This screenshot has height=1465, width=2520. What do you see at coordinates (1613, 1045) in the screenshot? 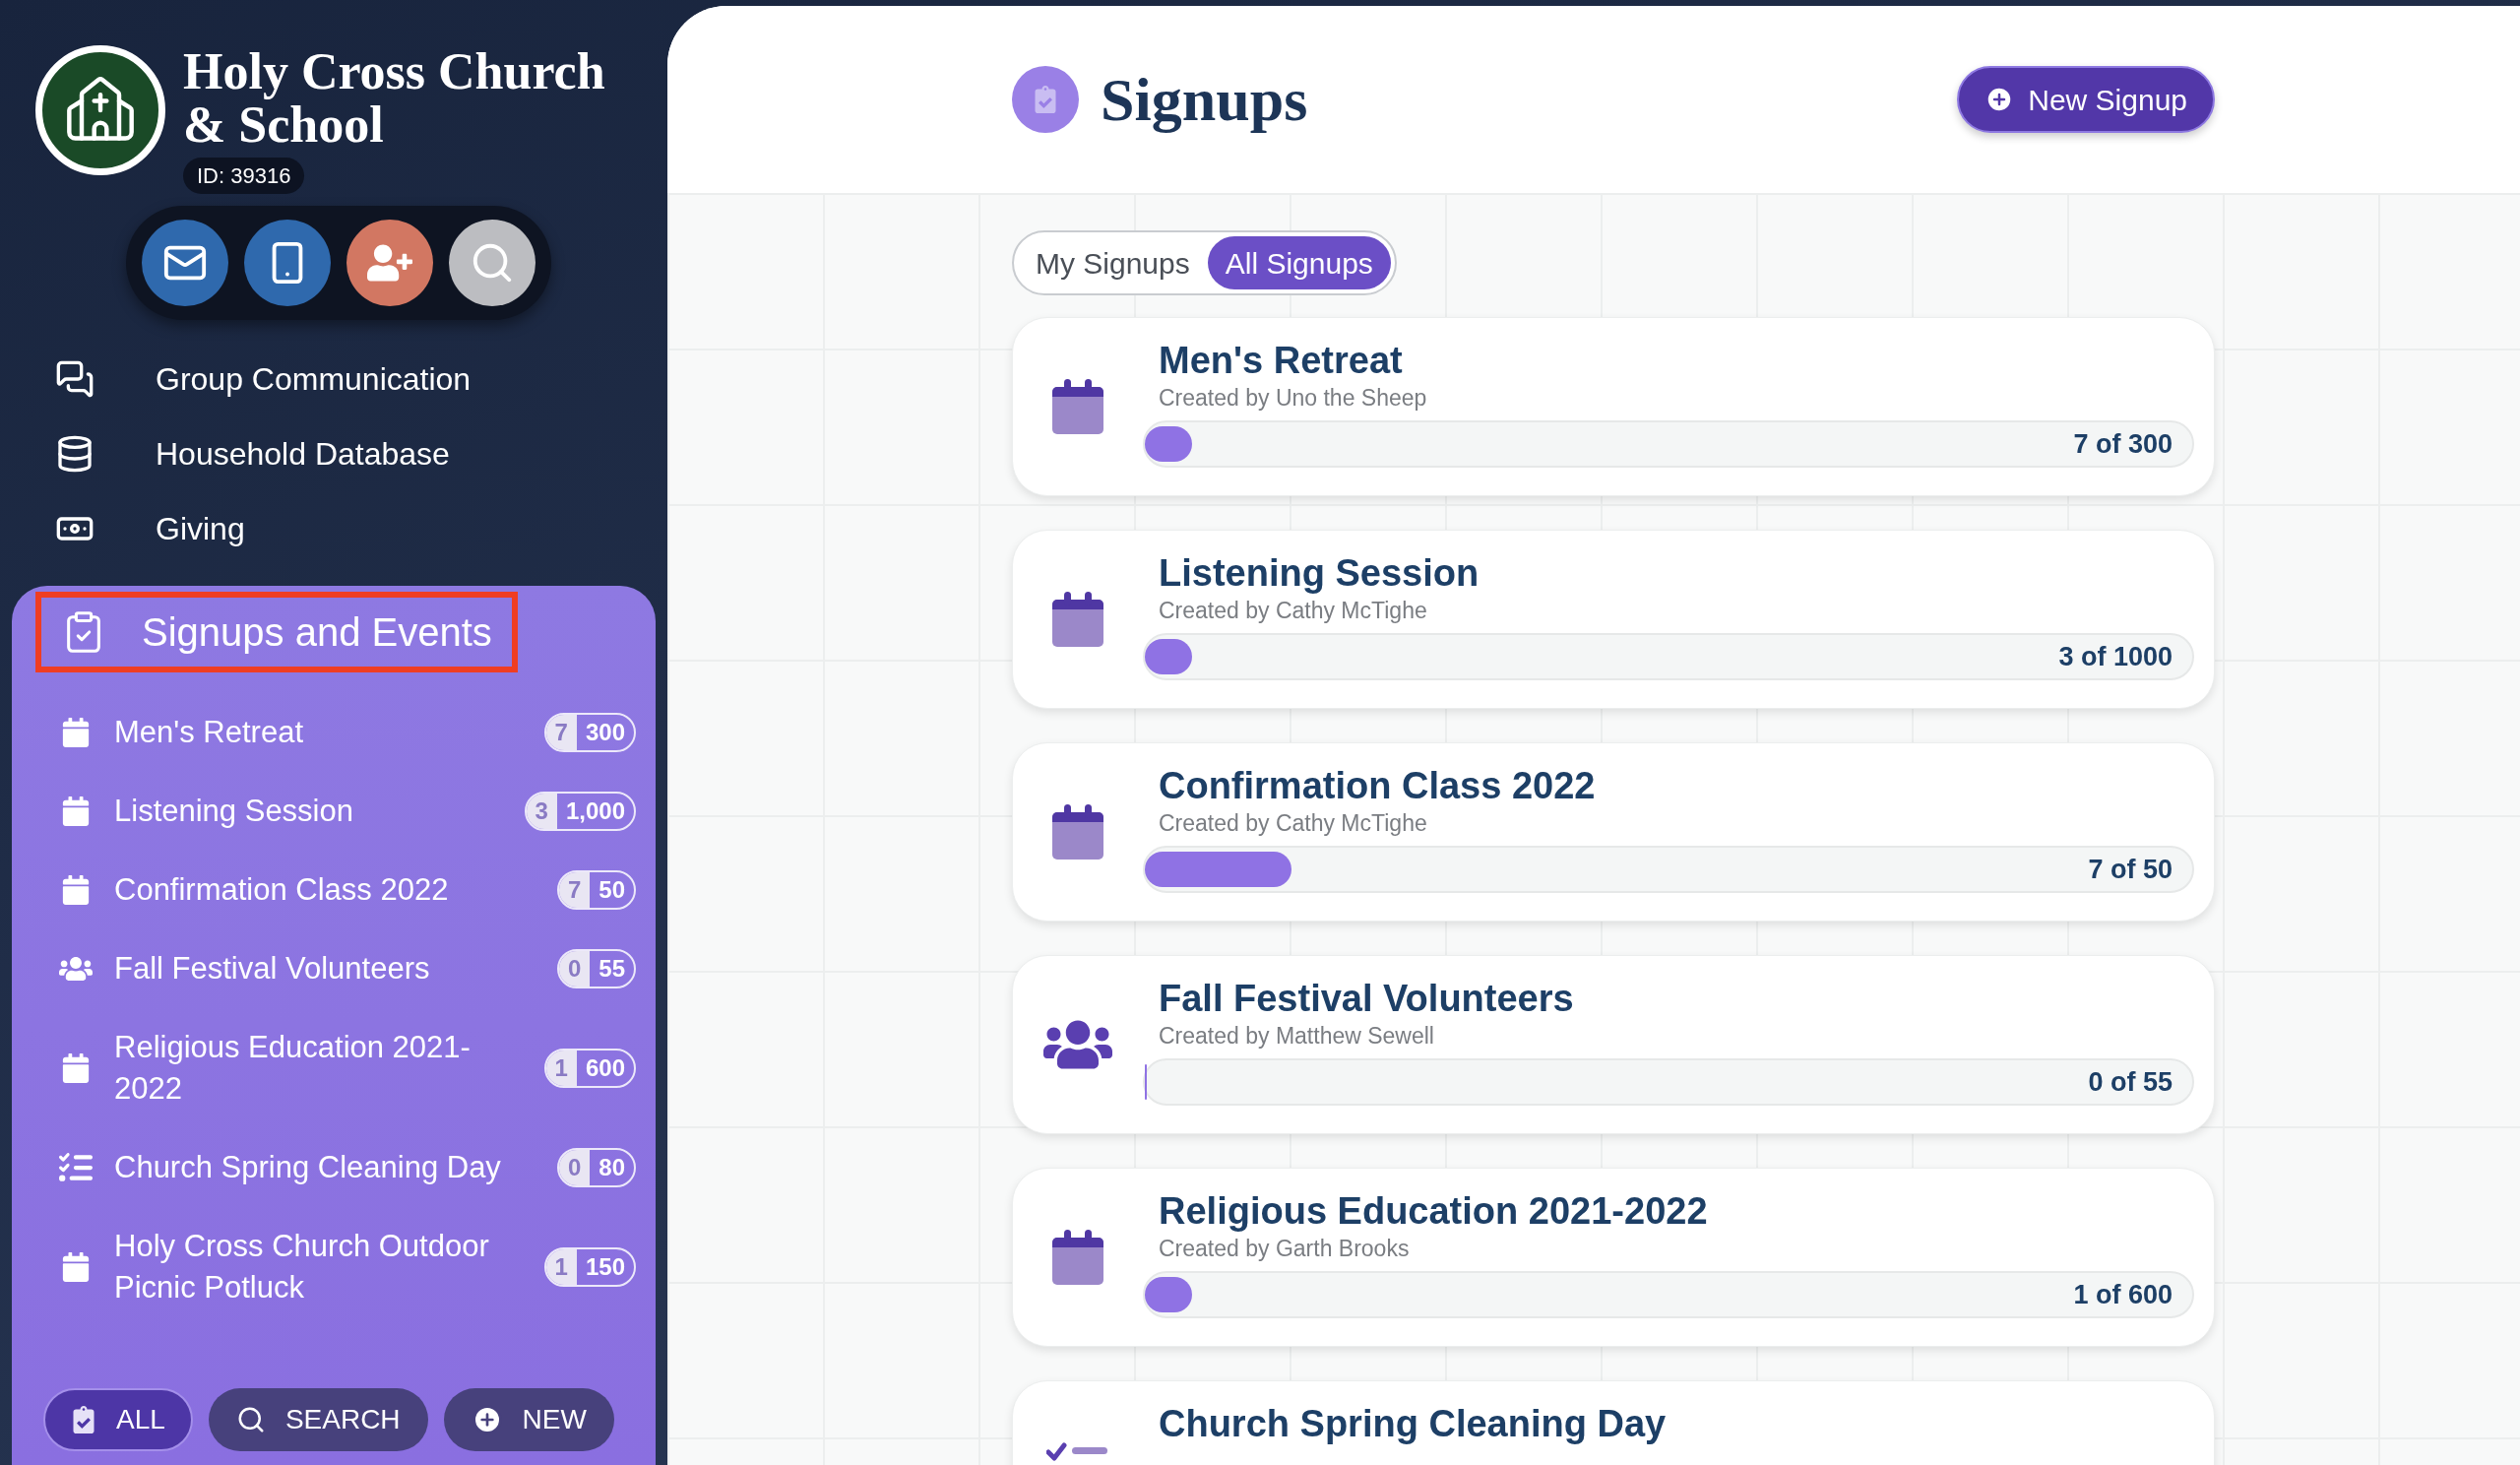
I see `signup-card: Fall Festival Volunteers Created by Matthew Sewell 0 of 55` at bounding box center [1613, 1045].